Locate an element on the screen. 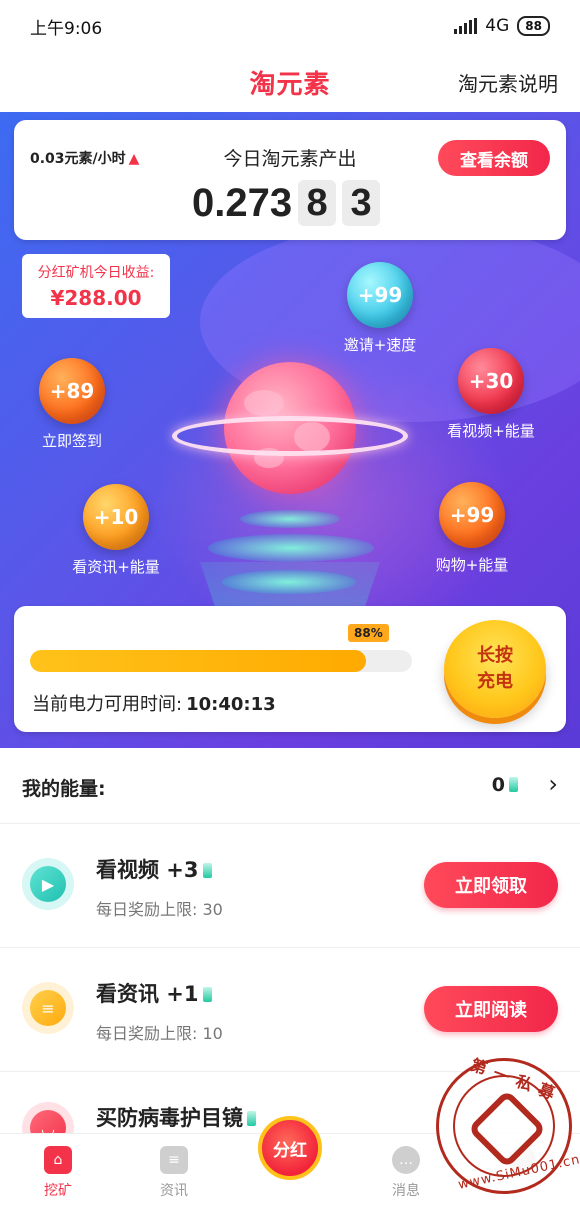 The image size is (580, 1207). task-title: 看视频 +3 is located at coordinates (154, 869).